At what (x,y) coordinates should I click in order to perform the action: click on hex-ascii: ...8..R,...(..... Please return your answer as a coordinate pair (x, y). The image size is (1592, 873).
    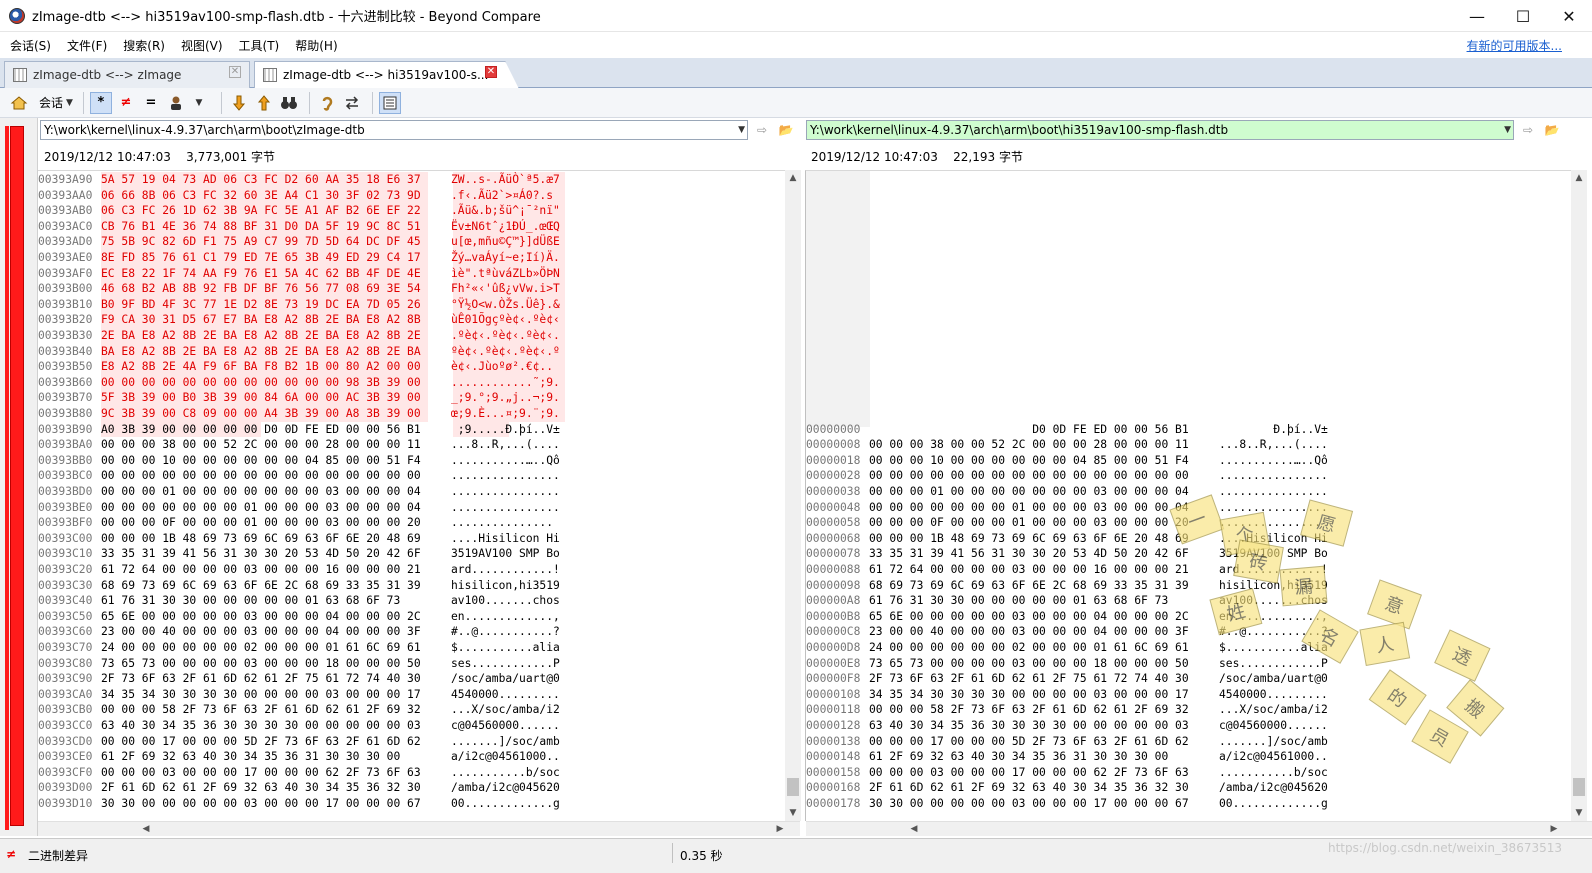
    Looking at the image, I should click on (505, 445).